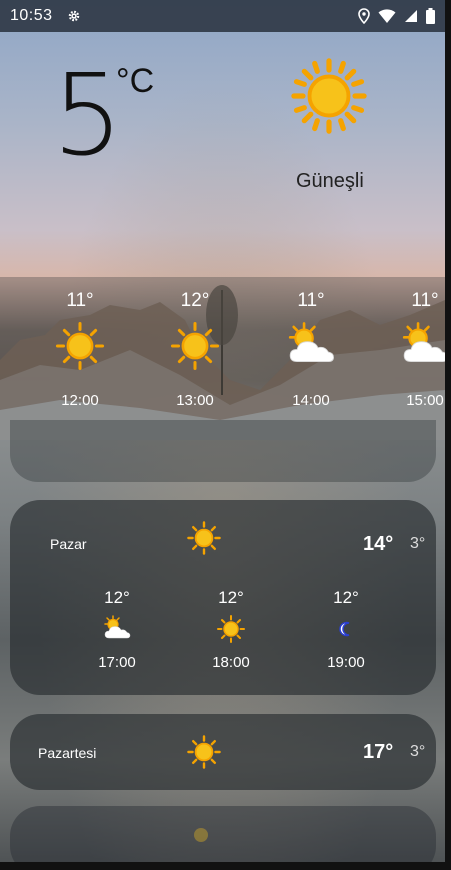 The image size is (451, 870). I want to click on hourly-item: 11° 15:00, so click(412, 349).